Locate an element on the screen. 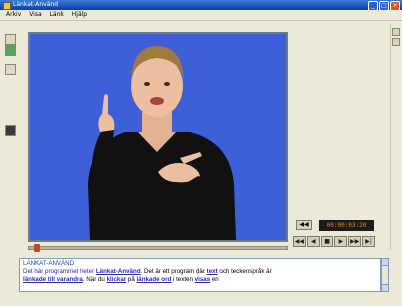 Image resolution: width=402 pixels, height=306 pixels. left-toolbar is located at coordinates (10, 137).